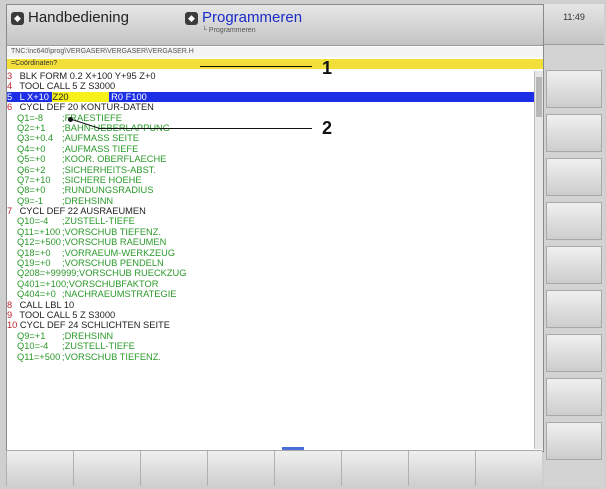 The image size is (606, 489). I want to click on parameter-comment: ;VORRAEUM-WERKZEUG, so click(119, 252).